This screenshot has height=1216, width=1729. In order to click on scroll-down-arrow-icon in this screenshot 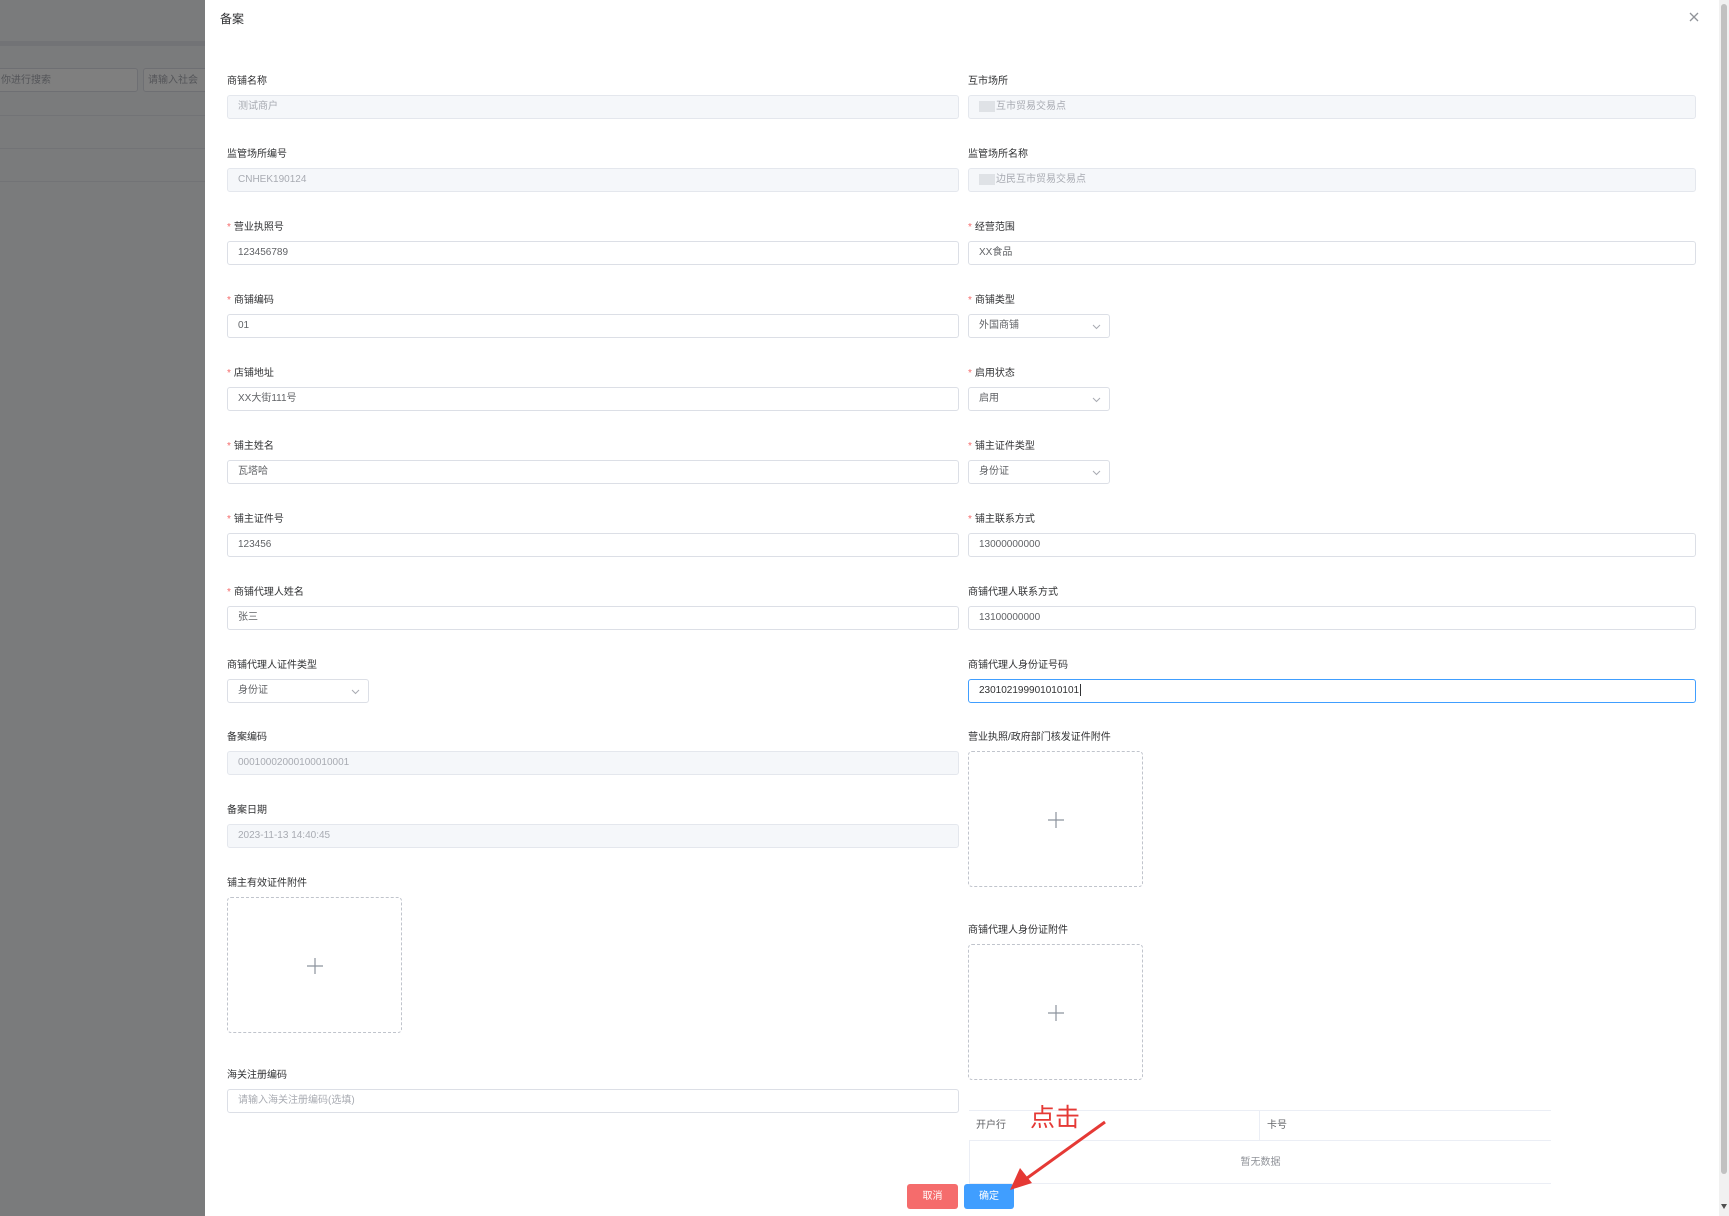, I will do `click(1724, 1206)`.